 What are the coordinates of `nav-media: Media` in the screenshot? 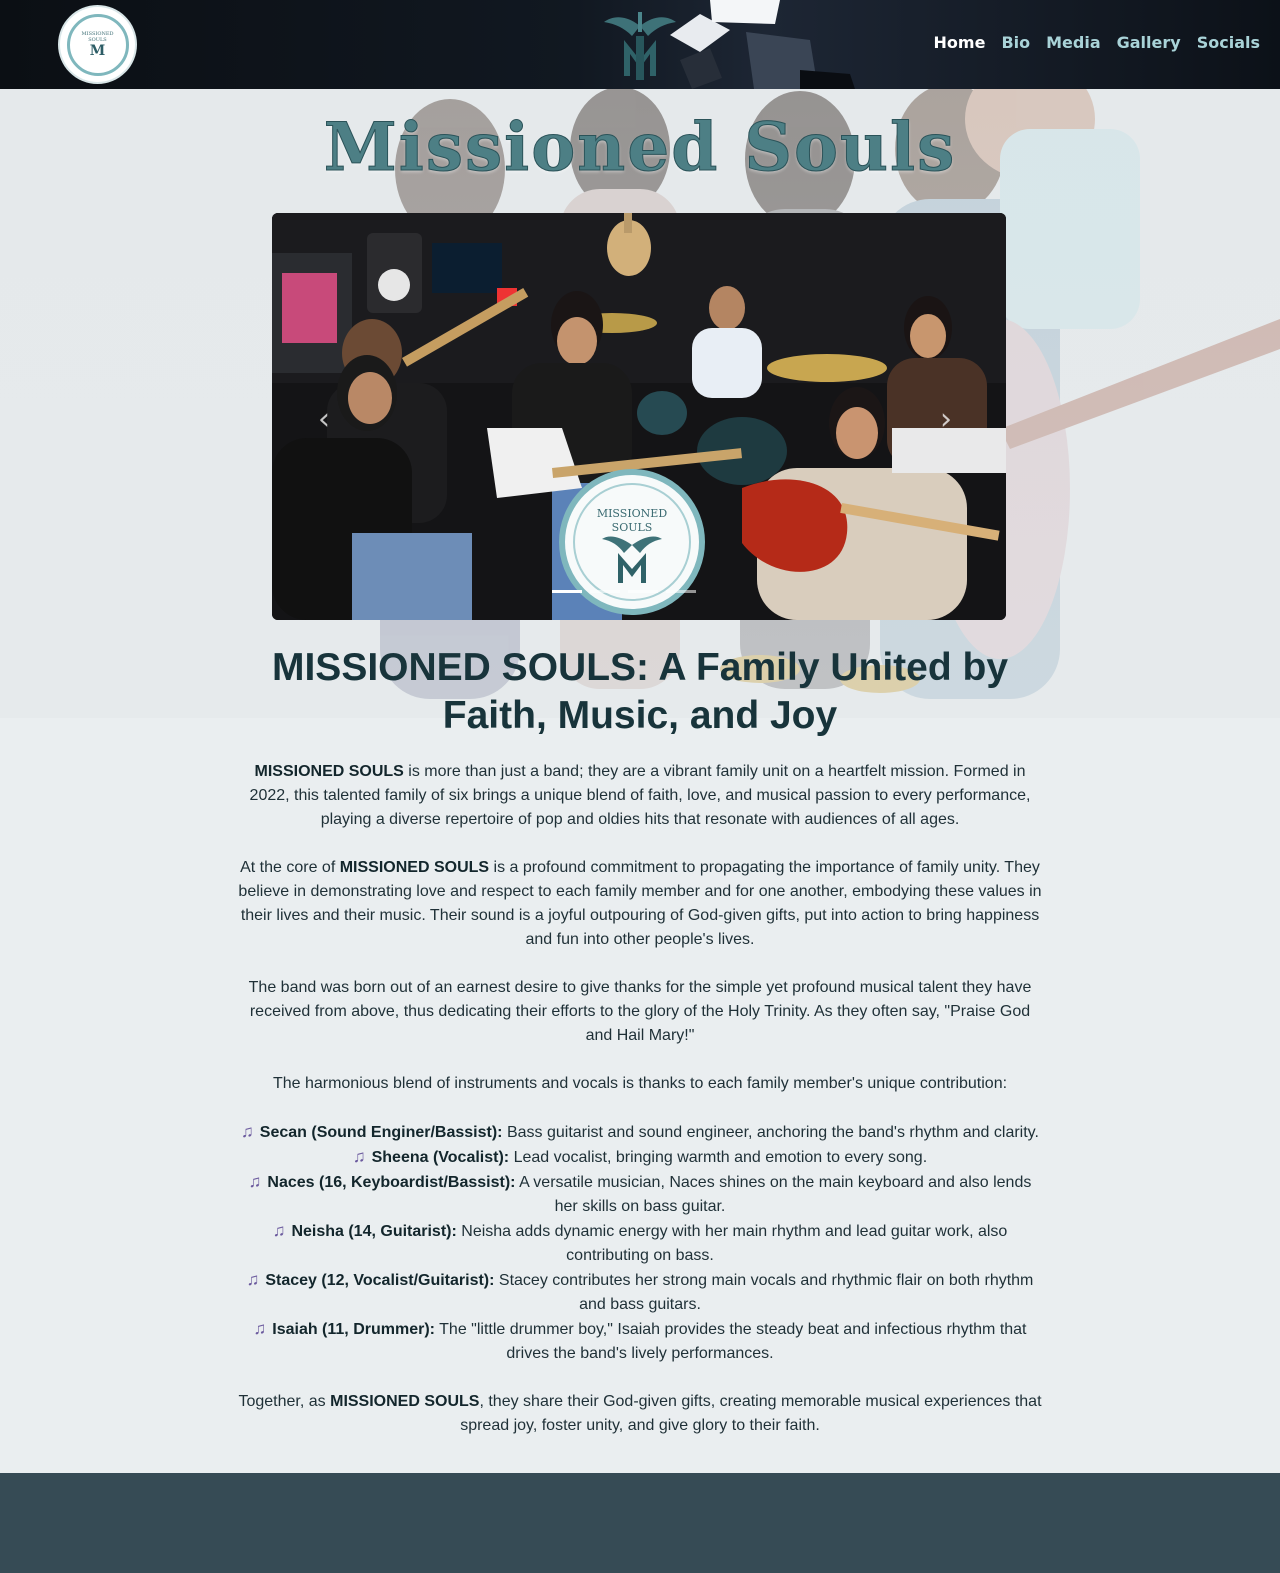 It's located at (1073, 42).